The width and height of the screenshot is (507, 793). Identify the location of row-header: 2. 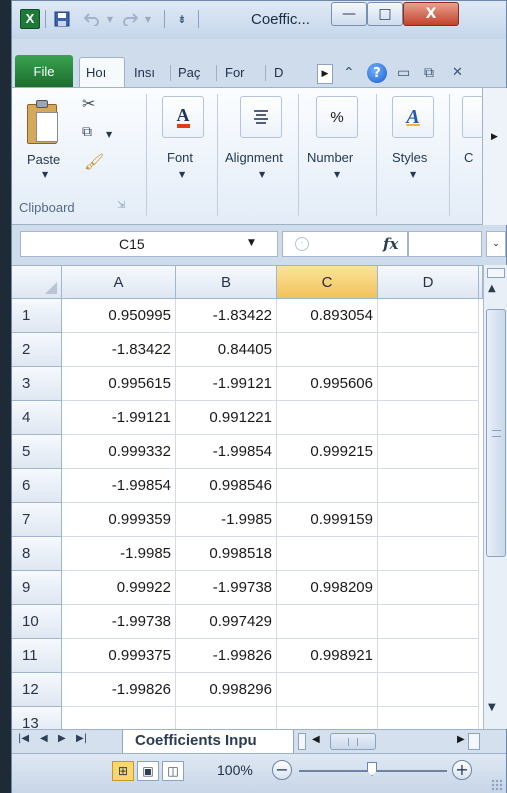
(37, 350).